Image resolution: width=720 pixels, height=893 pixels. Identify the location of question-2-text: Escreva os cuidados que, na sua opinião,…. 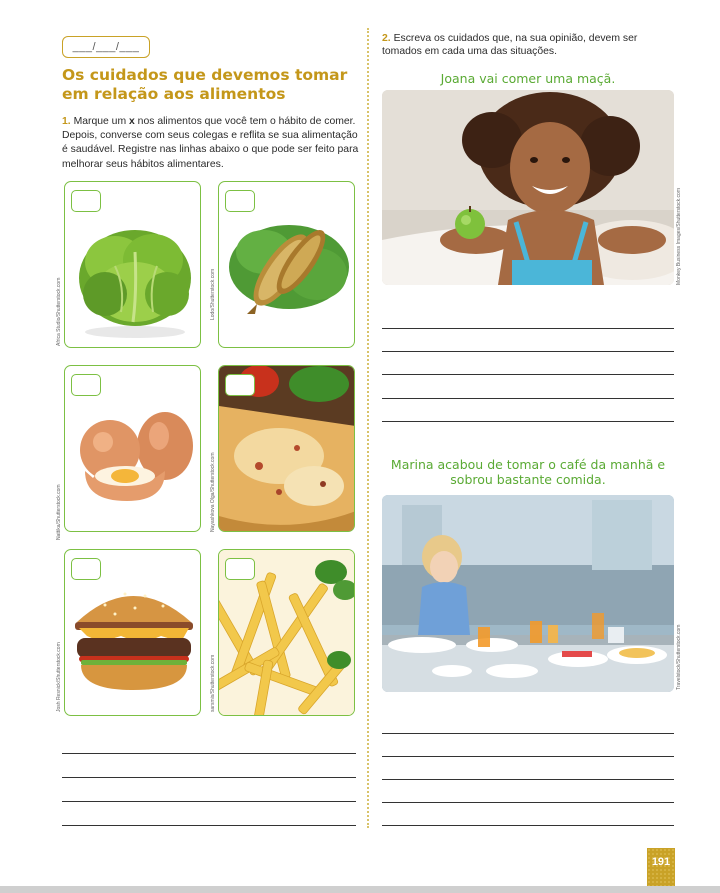
(510, 45).